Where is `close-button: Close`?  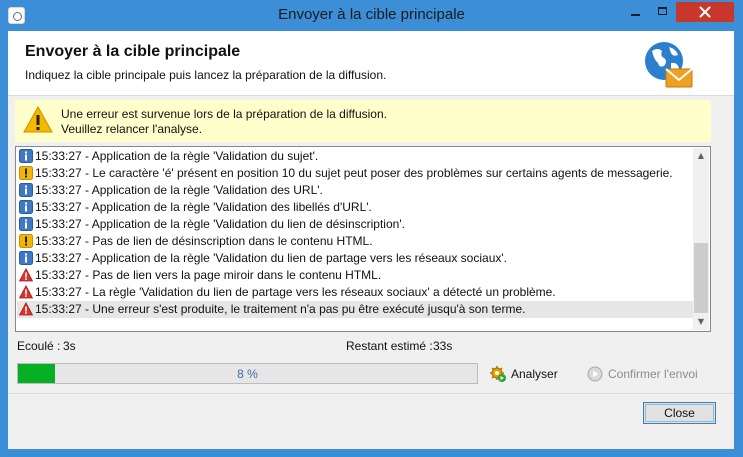
close-button: Close is located at coordinates (679, 413).